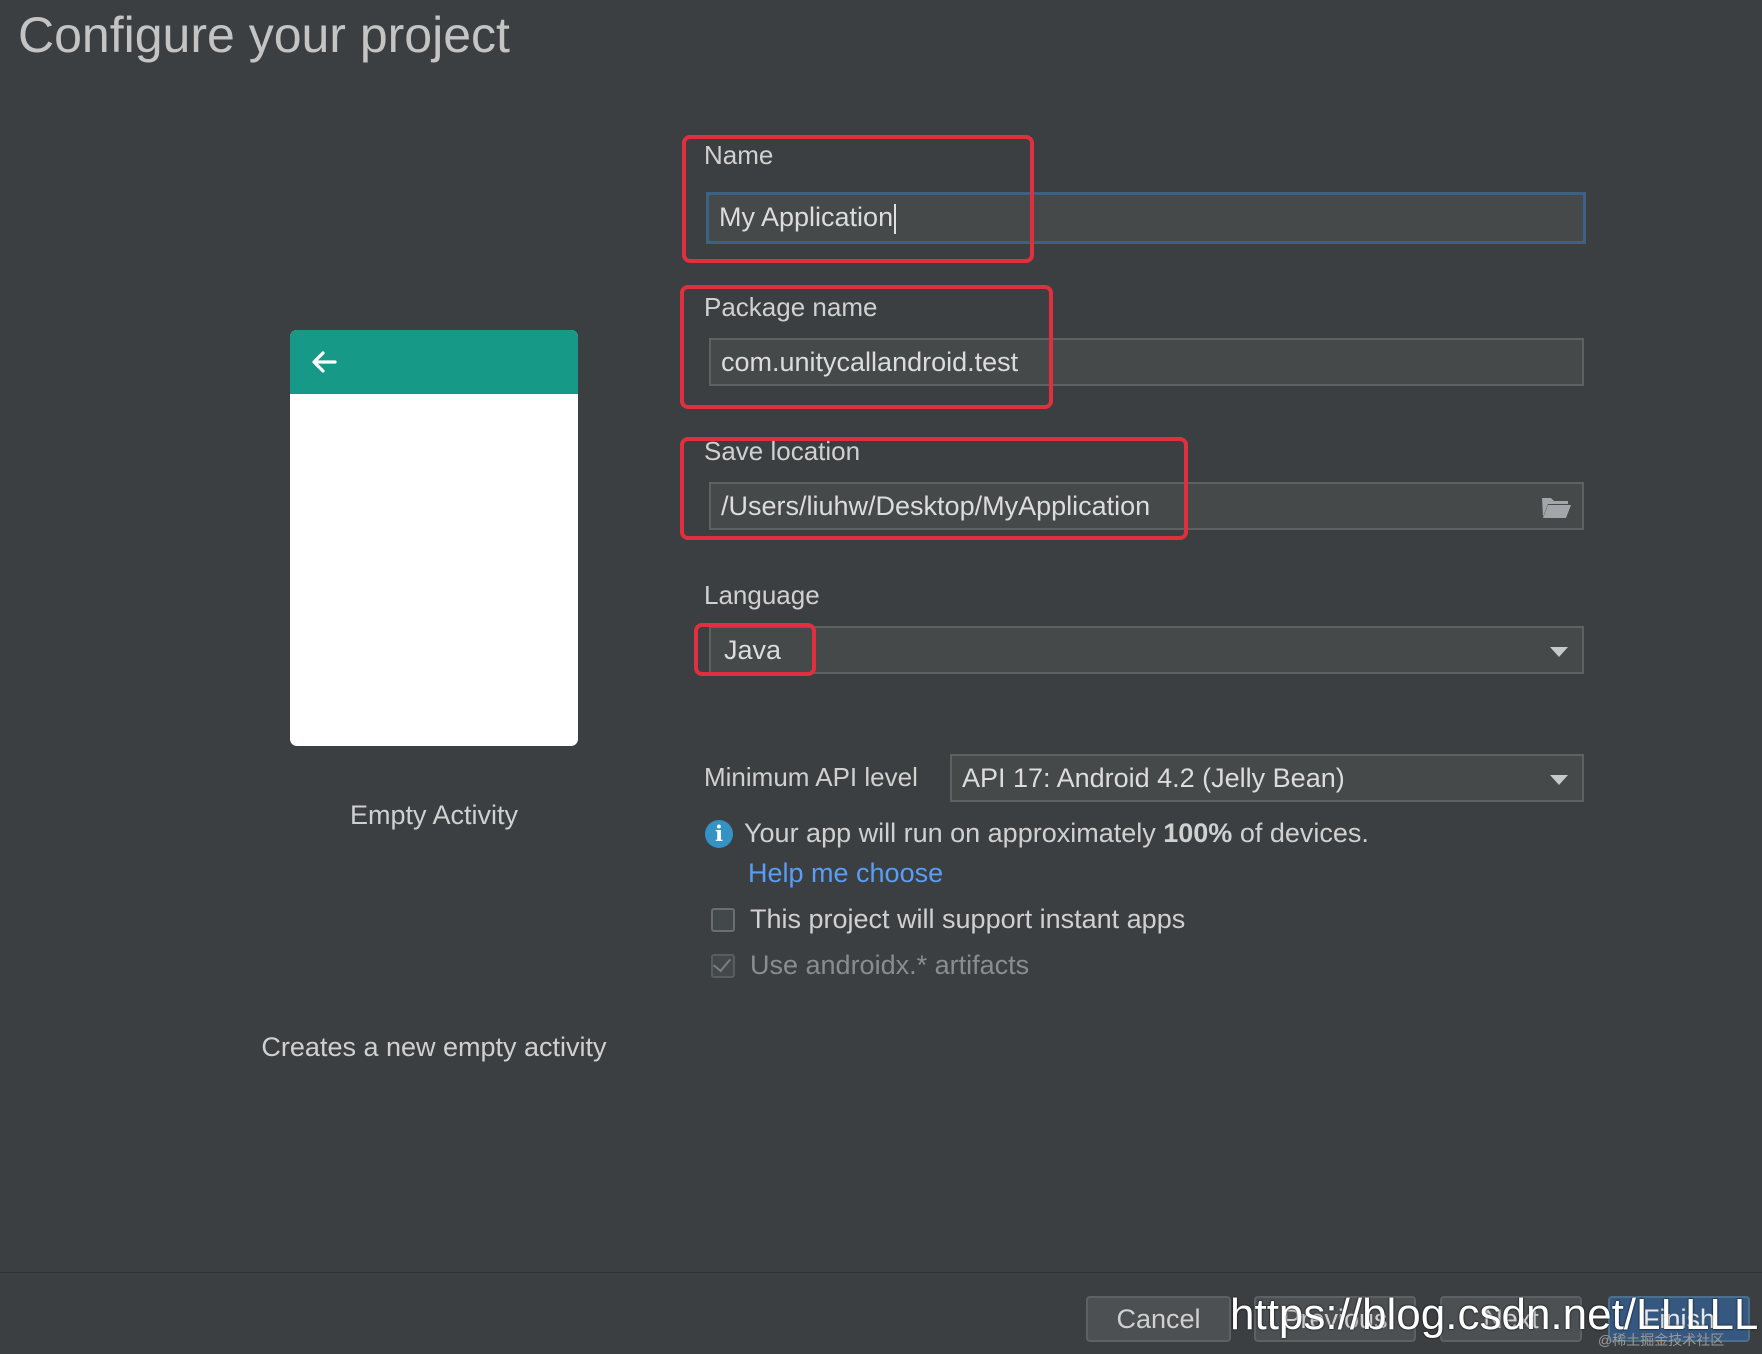 The image size is (1762, 1354). I want to click on highlight-box-name, so click(858, 199).